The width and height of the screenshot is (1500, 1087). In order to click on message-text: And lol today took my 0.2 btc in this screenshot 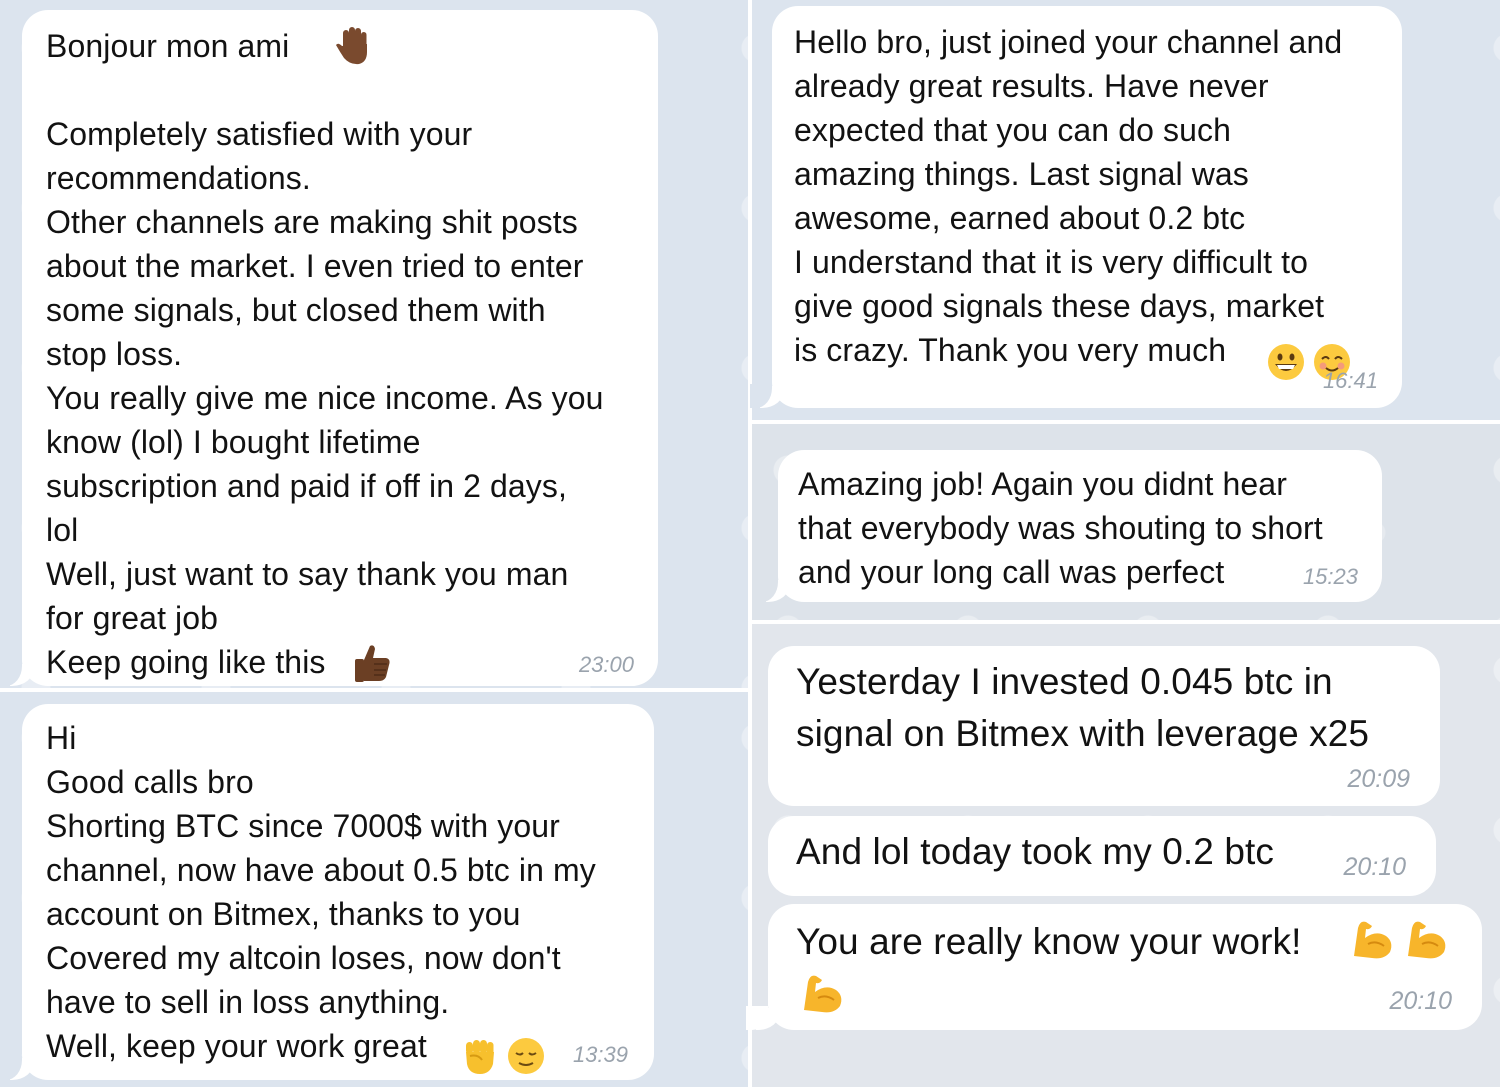, I will do `click(1035, 851)`.